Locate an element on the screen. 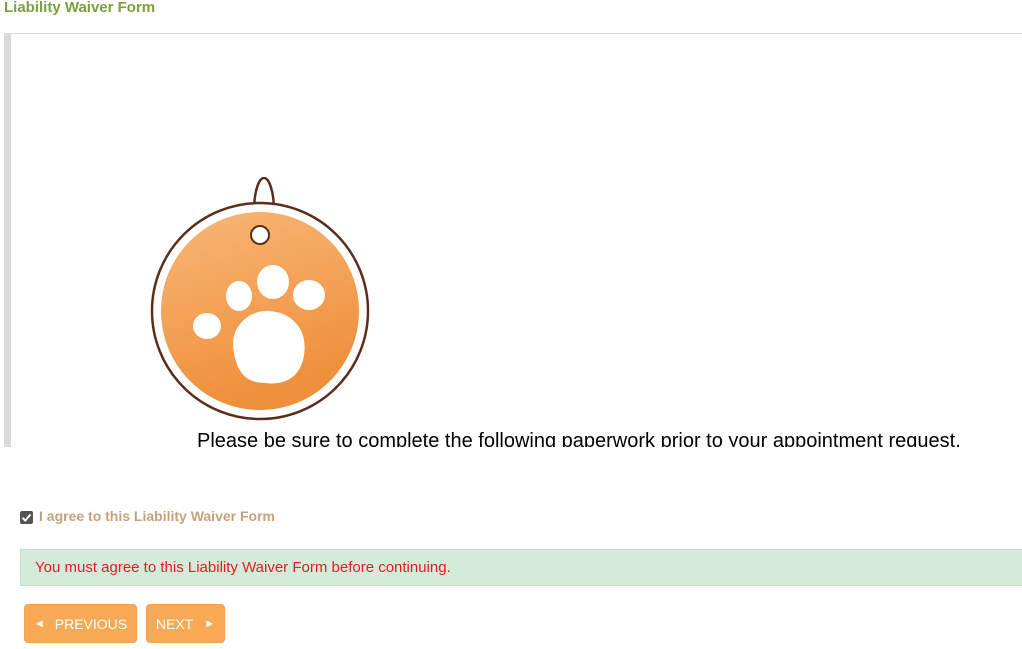 The width and height of the screenshot is (1022, 649). right-arrow-icon: ► is located at coordinates (210, 623).